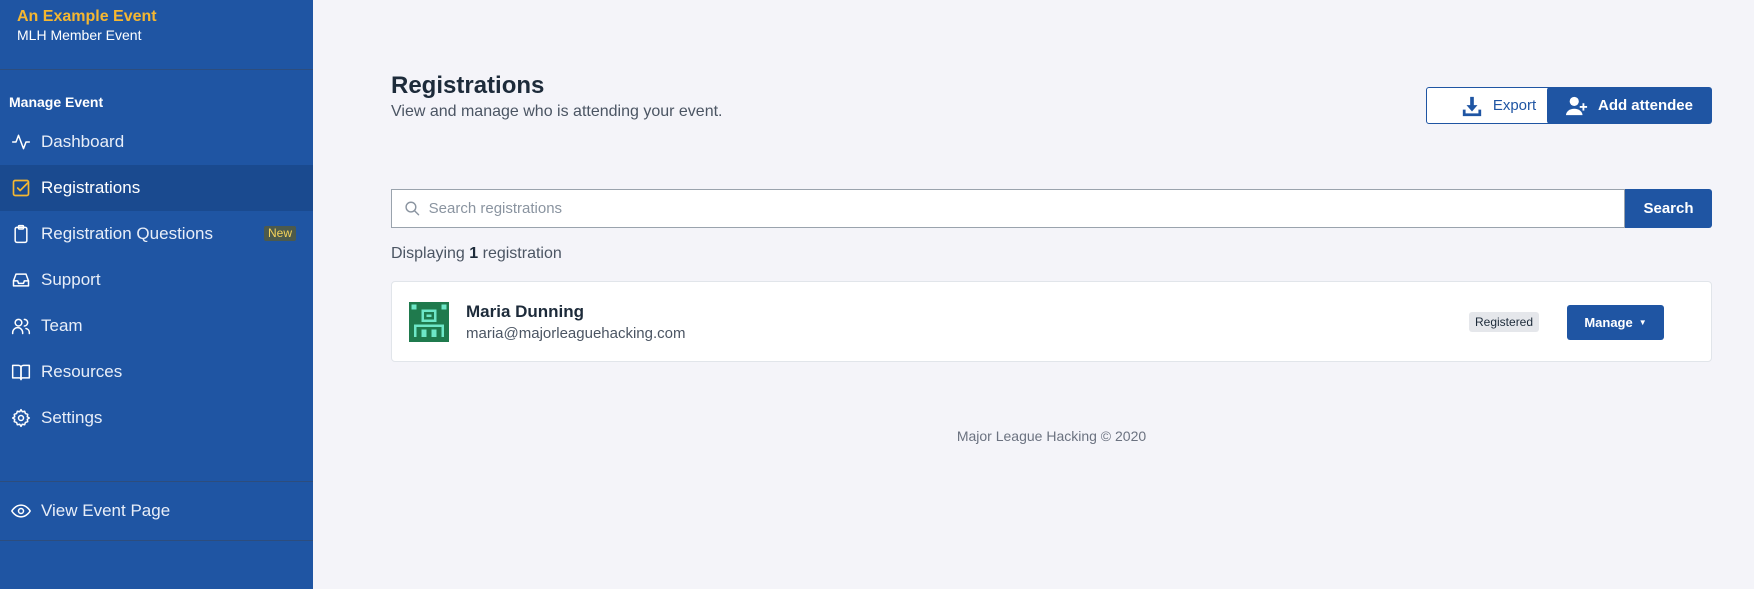 The width and height of the screenshot is (1754, 589). Describe the element at coordinates (522, 253) in the screenshot. I see `results-suffix: registration` at that location.